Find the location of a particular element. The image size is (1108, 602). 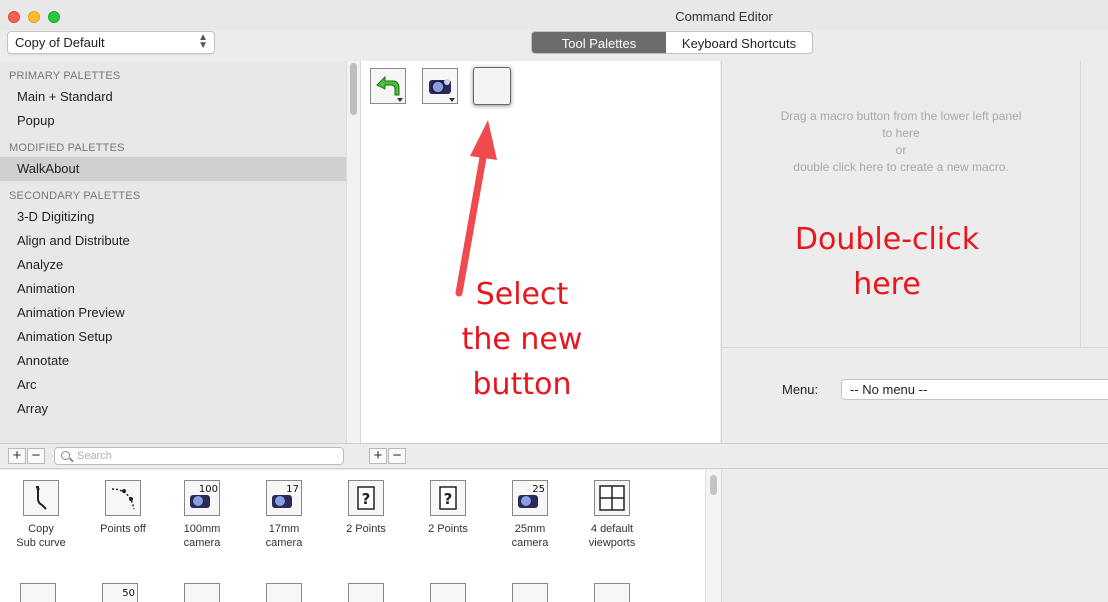

annotation-line: here is located at coordinates (887, 284).